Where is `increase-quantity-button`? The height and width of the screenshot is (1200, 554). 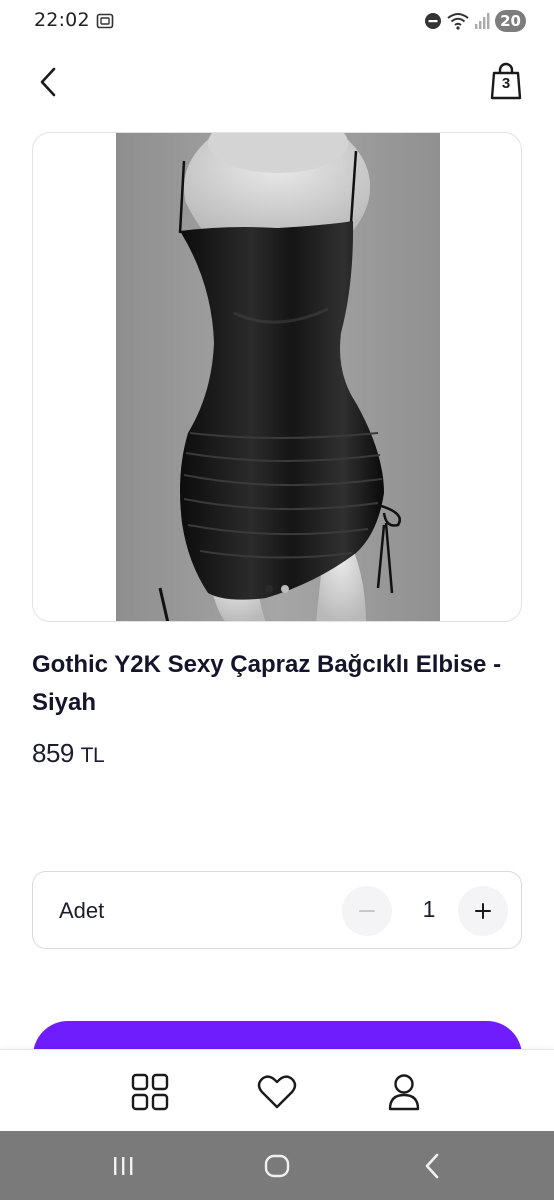 increase-quantity-button is located at coordinates (483, 911).